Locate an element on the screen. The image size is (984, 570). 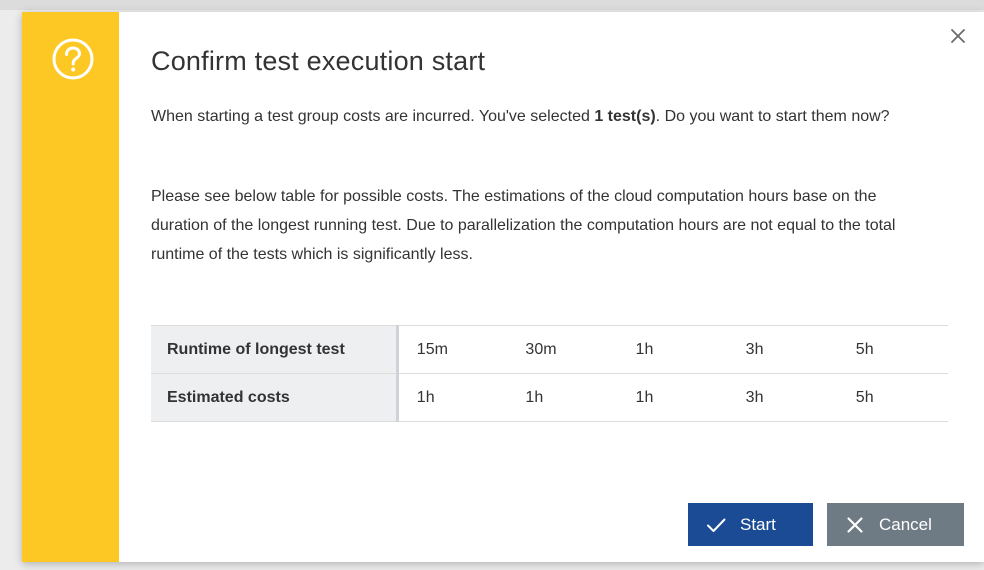
table-cell: 30m is located at coordinates (562, 349).